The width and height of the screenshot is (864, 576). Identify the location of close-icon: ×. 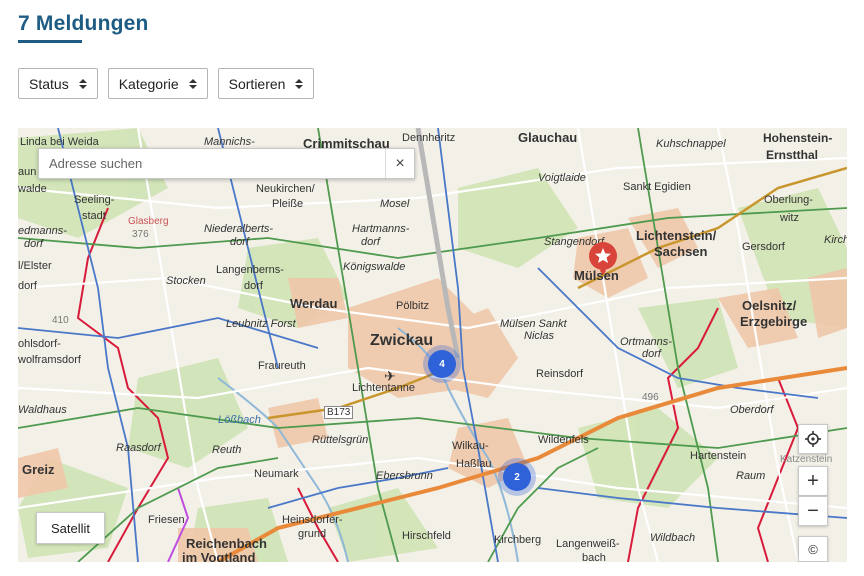
(400, 163).